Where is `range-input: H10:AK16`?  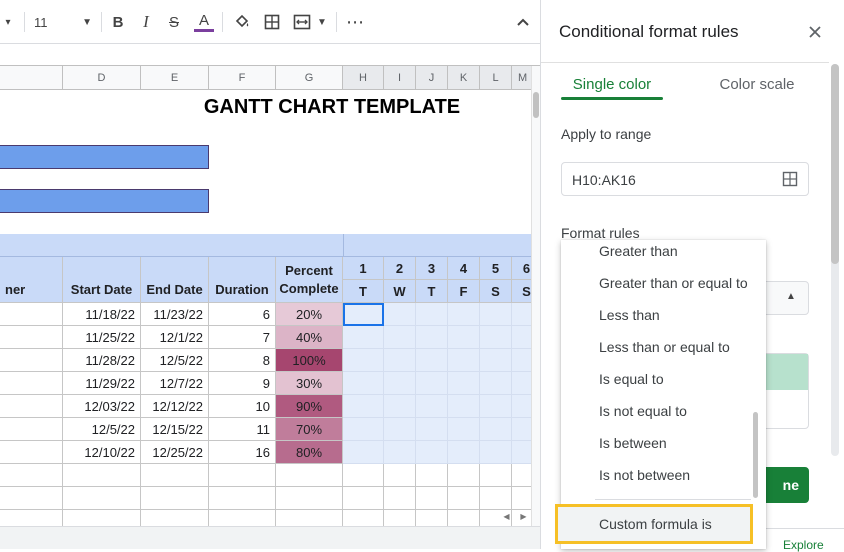
range-input: H10:AK16 is located at coordinates (685, 179).